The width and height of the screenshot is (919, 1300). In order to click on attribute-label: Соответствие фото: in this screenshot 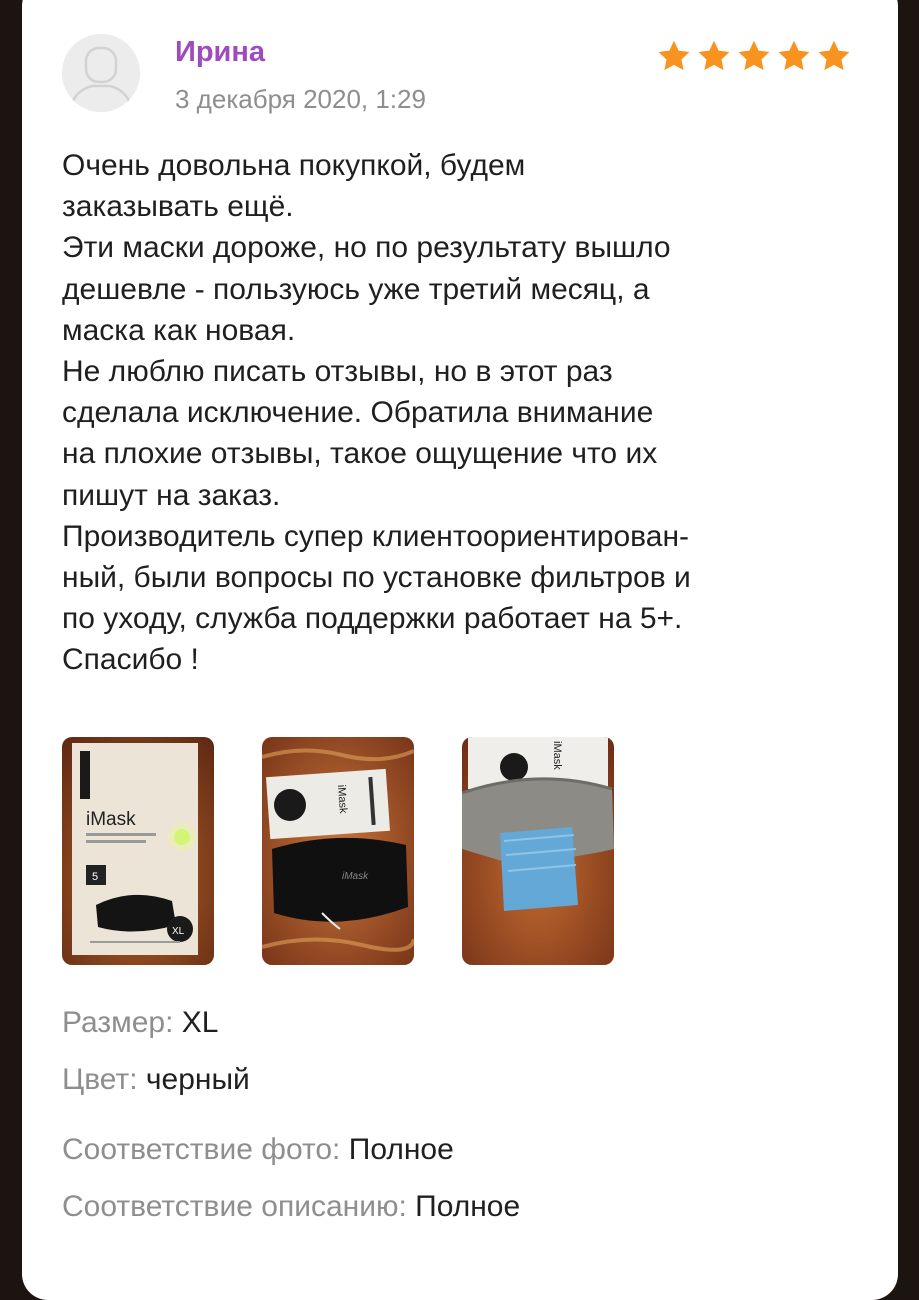, I will do `click(201, 1149)`.